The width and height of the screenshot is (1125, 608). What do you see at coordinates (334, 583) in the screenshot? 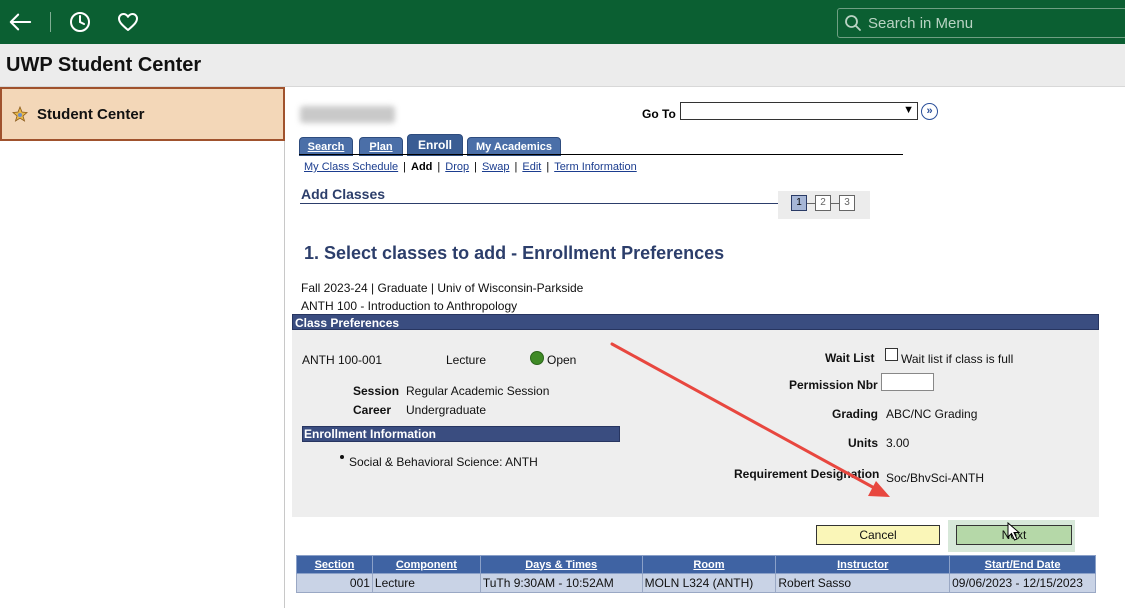
I see `cell-section: 001` at bounding box center [334, 583].